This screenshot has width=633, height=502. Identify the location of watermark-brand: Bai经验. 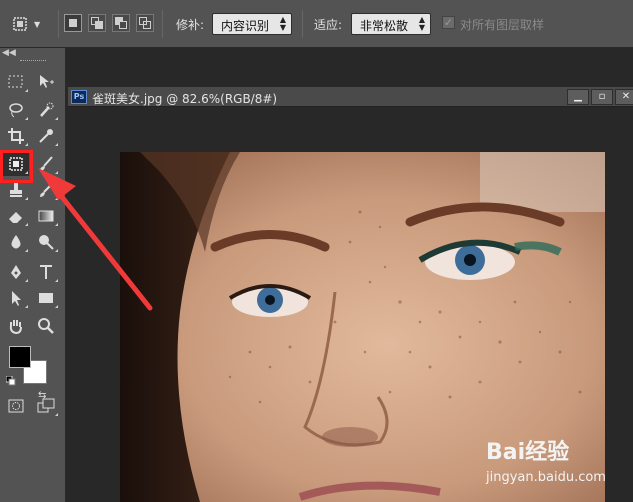
(528, 452).